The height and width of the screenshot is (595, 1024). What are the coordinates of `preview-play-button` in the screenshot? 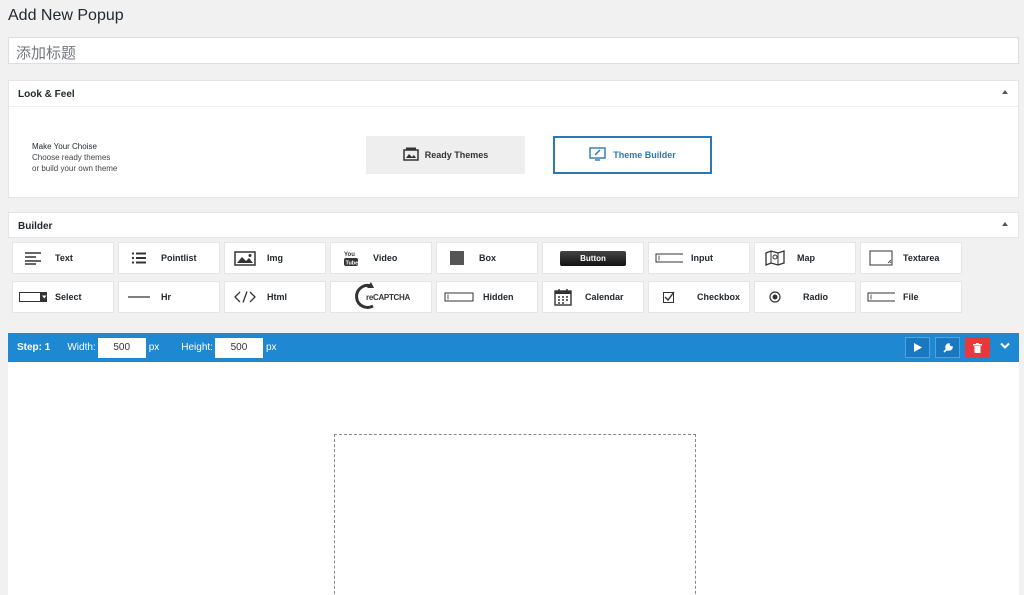 It's located at (917, 347).